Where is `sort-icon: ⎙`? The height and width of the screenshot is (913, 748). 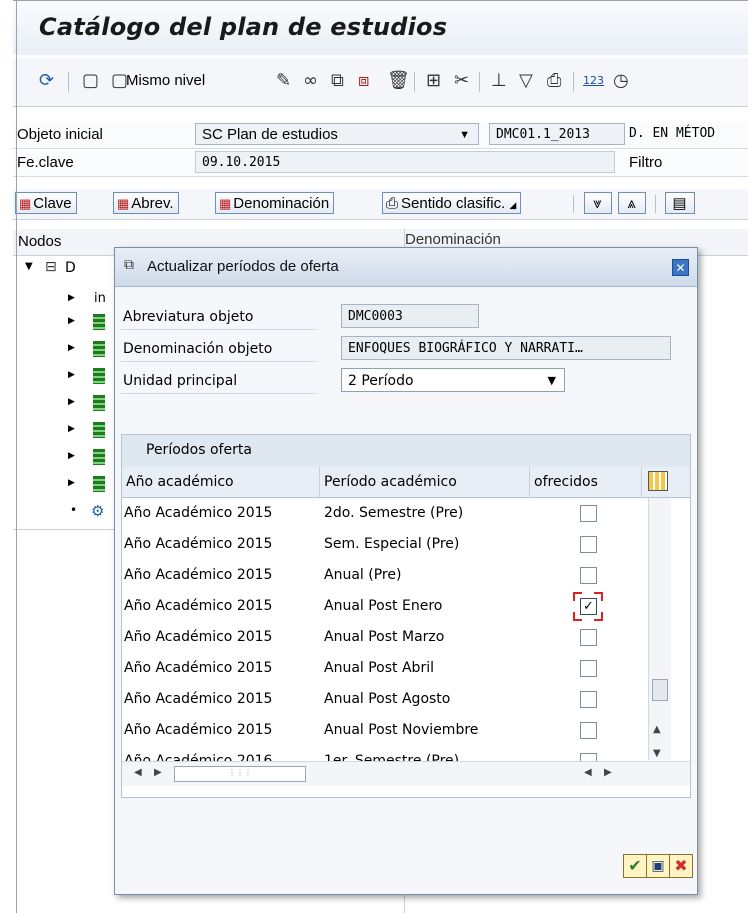 sort-icon: ⎙ is located at coordinates (392, 203).